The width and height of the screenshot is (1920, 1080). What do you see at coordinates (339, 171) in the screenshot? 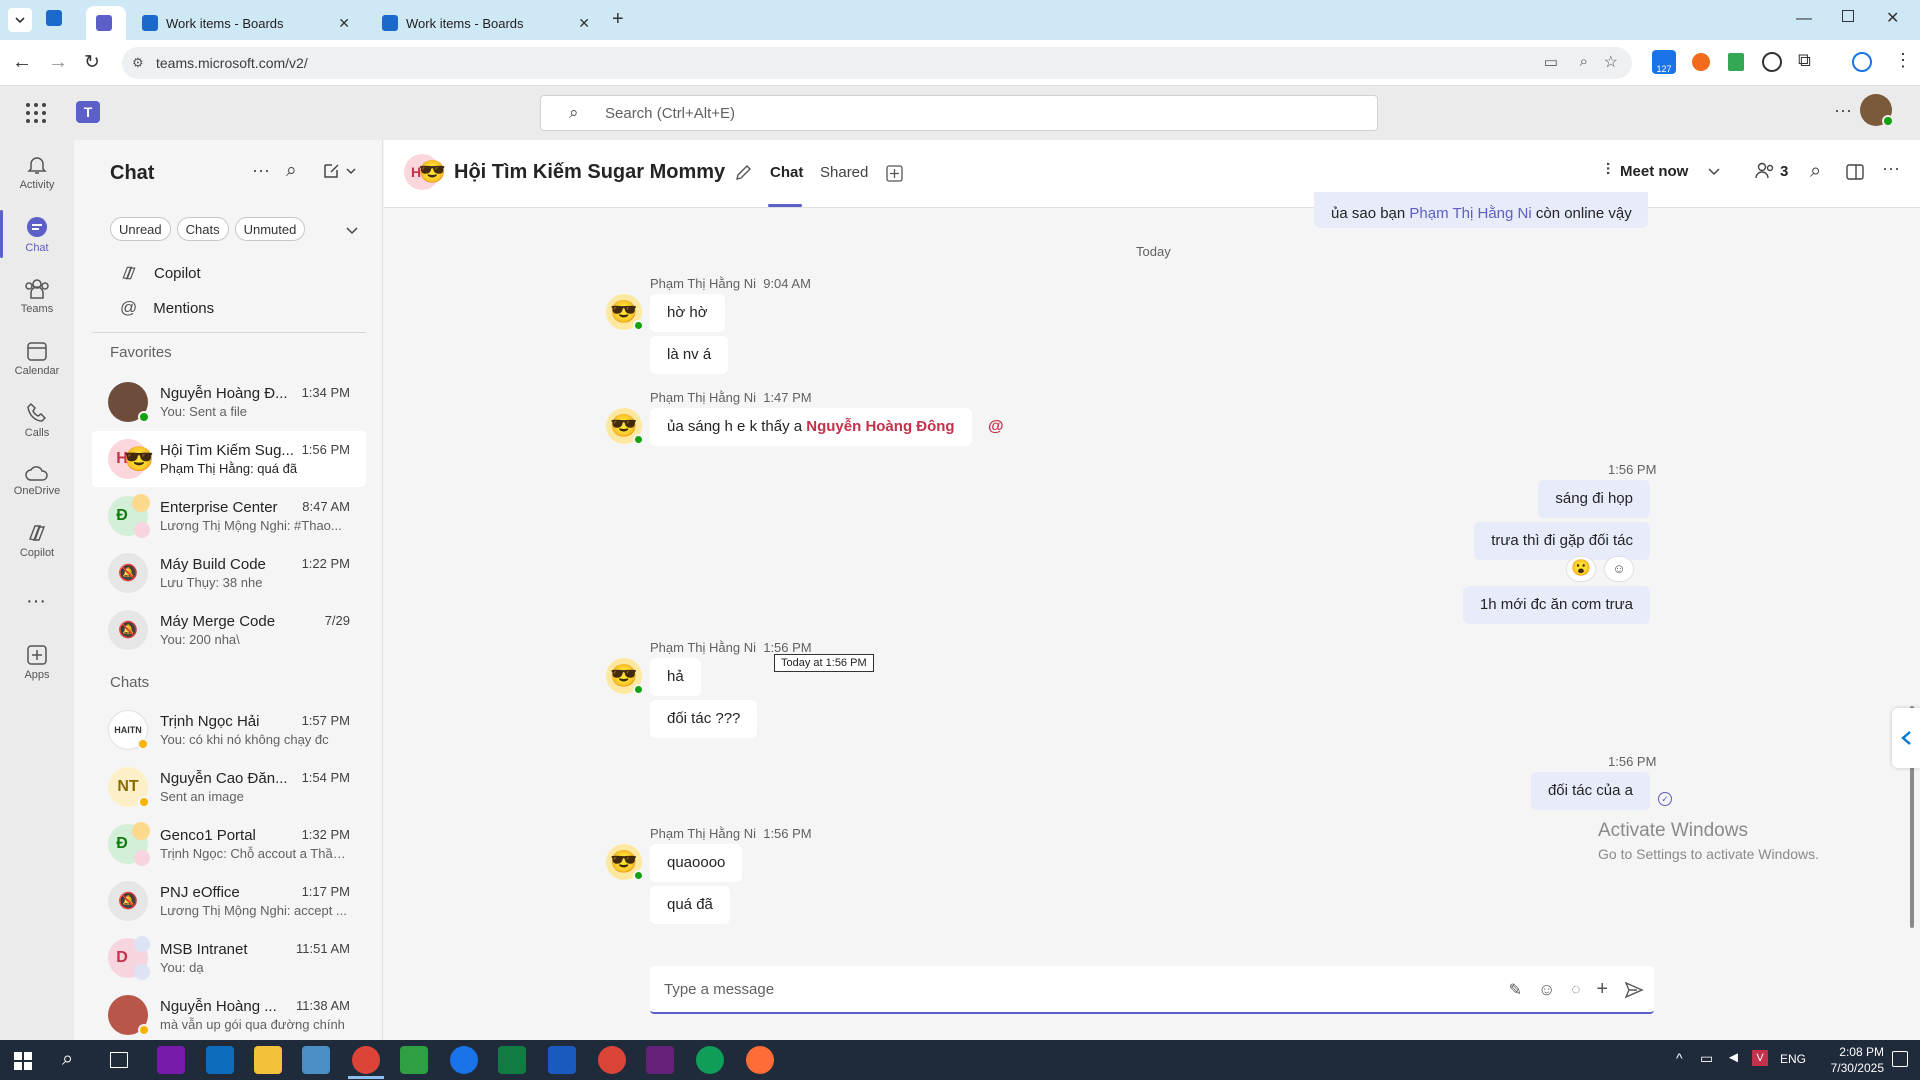
I see `new-chat-icon` at bounding box center [339, 171].